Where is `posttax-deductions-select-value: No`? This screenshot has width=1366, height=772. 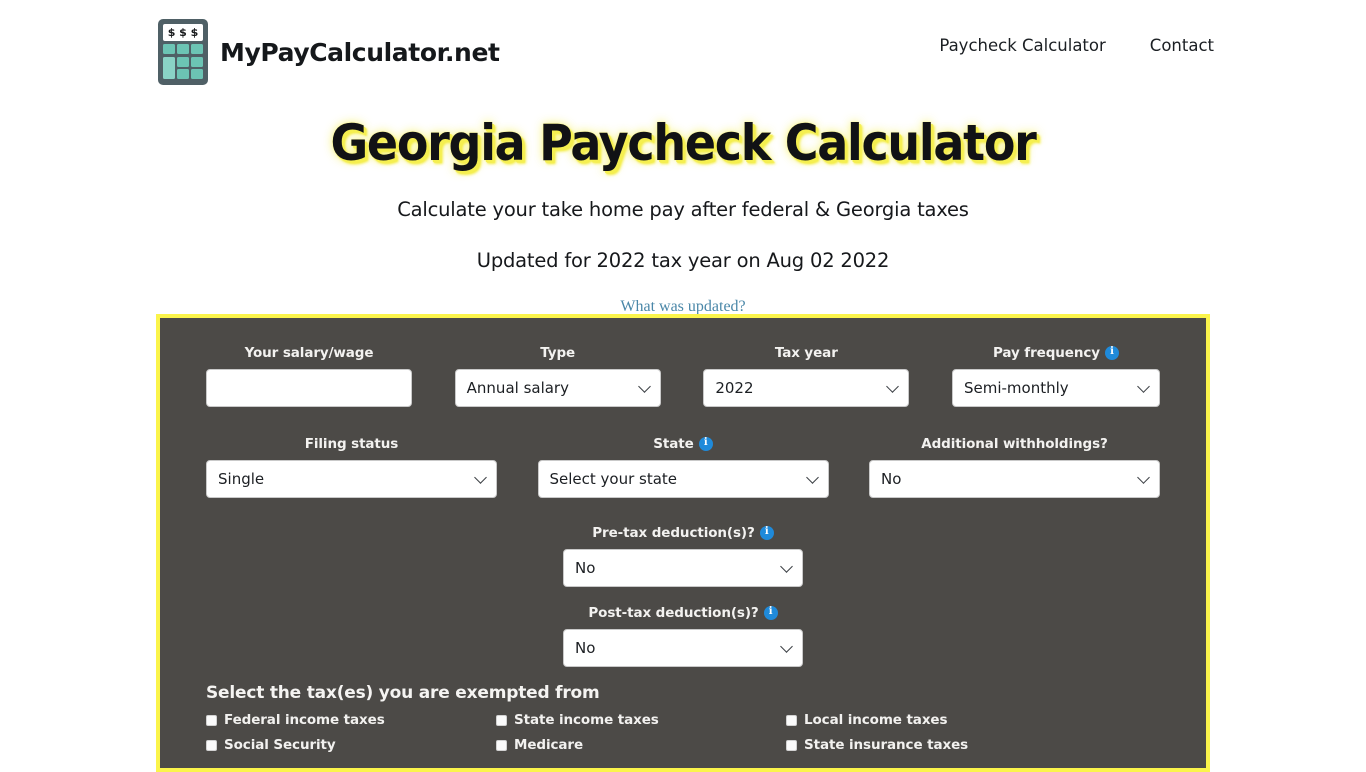
posttax-deductions-select-value: No is located at coordinates (585, 648).